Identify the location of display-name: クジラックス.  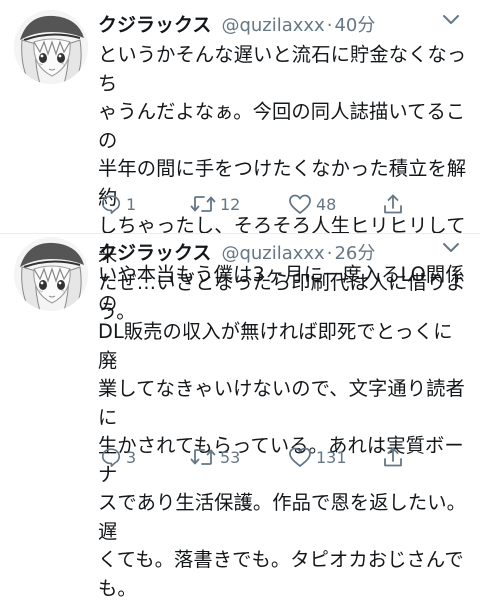
(154, 23).